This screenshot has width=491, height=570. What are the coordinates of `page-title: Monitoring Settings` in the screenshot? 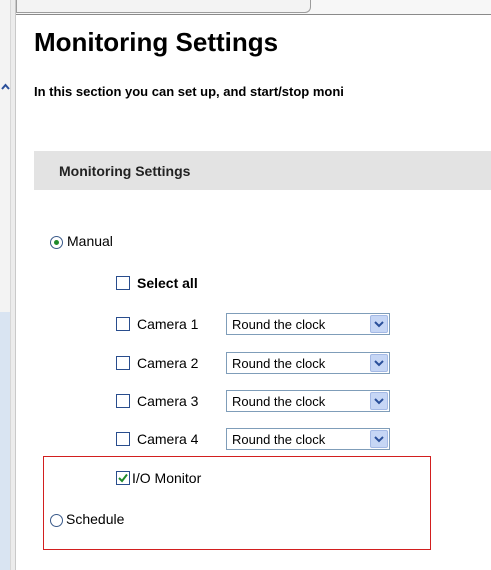 It's located at (156, 42).